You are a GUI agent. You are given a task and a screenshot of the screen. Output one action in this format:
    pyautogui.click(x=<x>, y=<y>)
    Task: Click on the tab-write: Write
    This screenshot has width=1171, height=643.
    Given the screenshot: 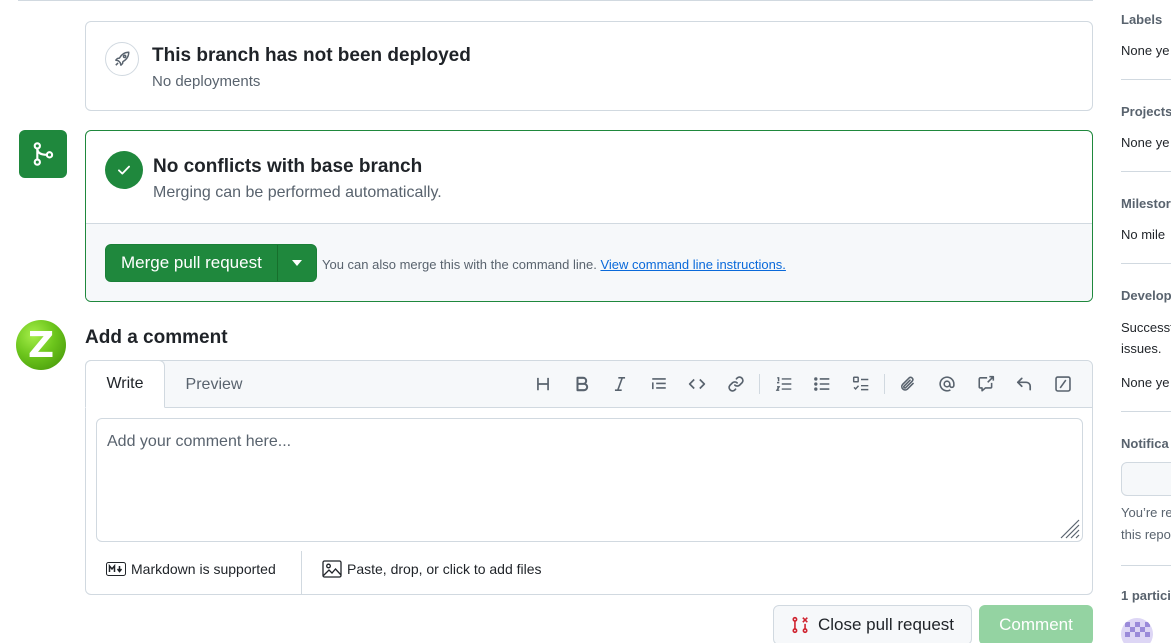 What is the action you would take?
    pyautogui.click(x=125, y=384)
    